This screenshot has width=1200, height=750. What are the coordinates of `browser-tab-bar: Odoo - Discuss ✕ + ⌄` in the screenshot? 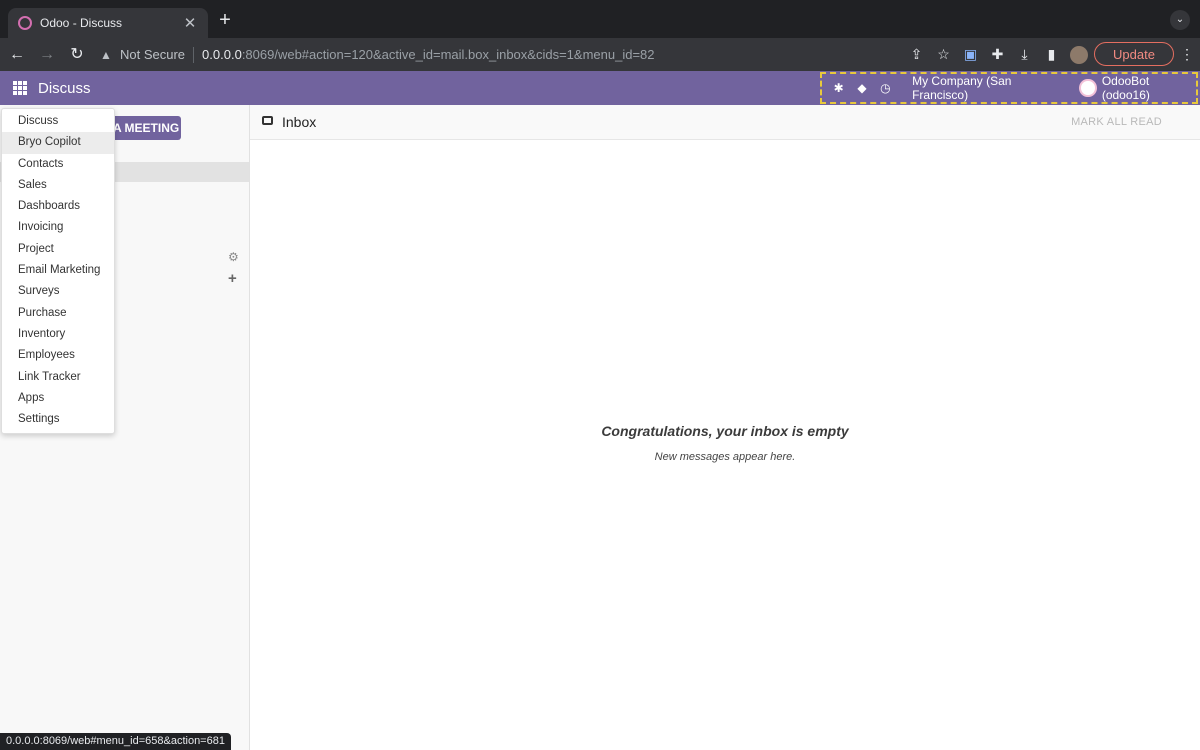 It's located at (600, 19).